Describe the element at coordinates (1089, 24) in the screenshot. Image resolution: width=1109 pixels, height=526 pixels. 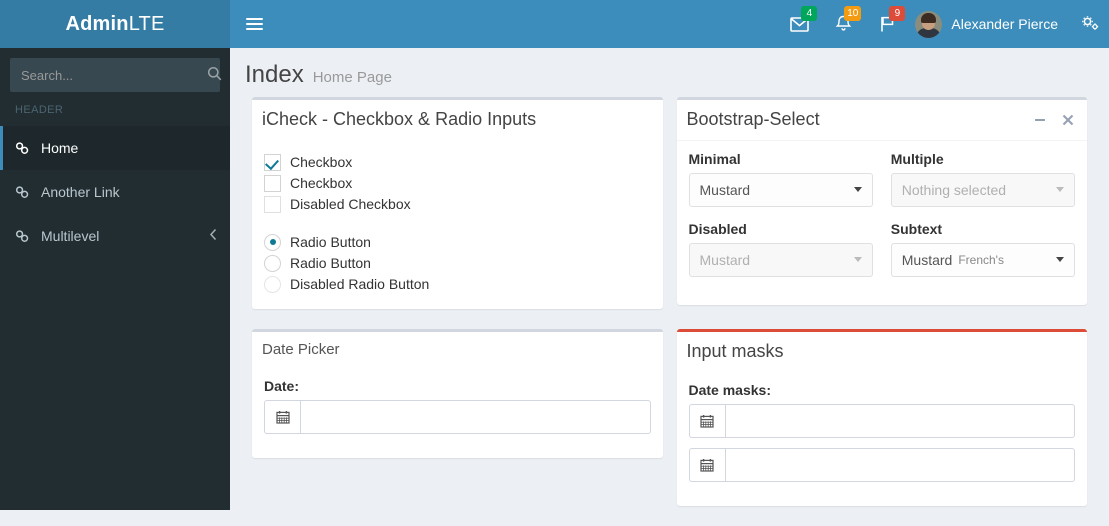
I see `control-sidebar-toggle-button` at that location.